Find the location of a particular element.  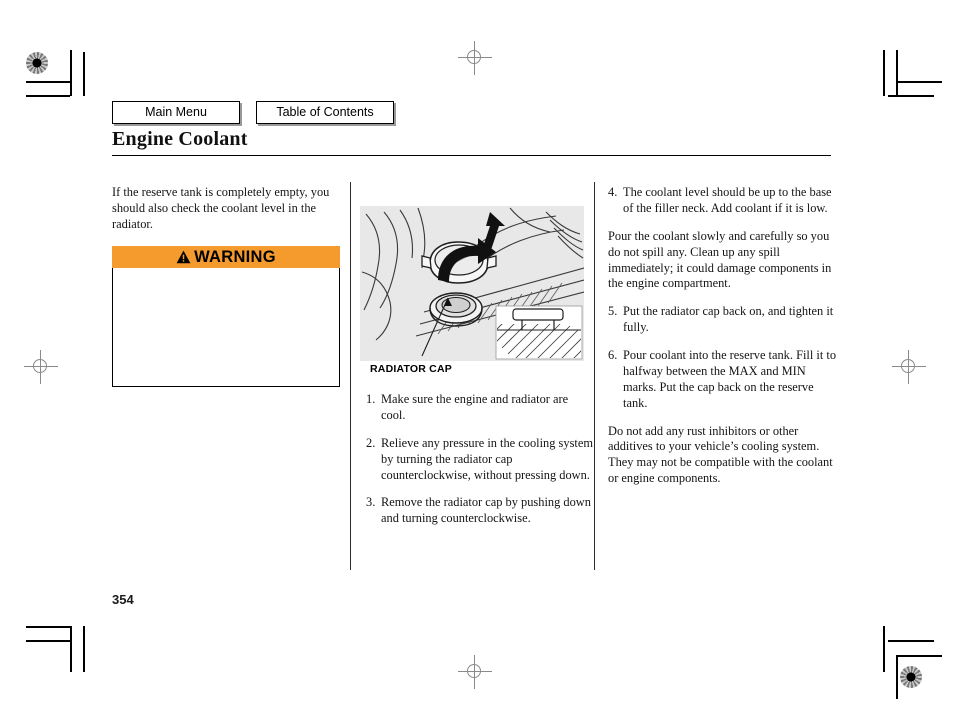

warning-body is located at coordinates (226, 327).